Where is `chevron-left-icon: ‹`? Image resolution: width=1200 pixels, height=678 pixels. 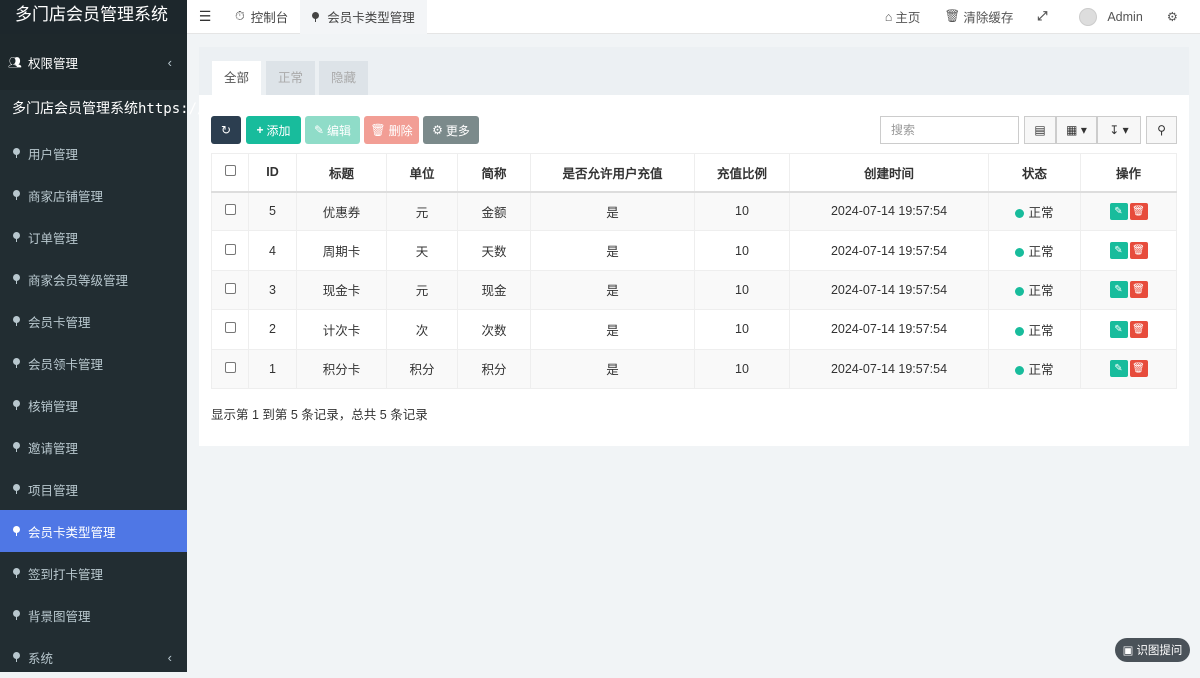
chevron-left-icon: ‹ is located at coordinates (169, 657).